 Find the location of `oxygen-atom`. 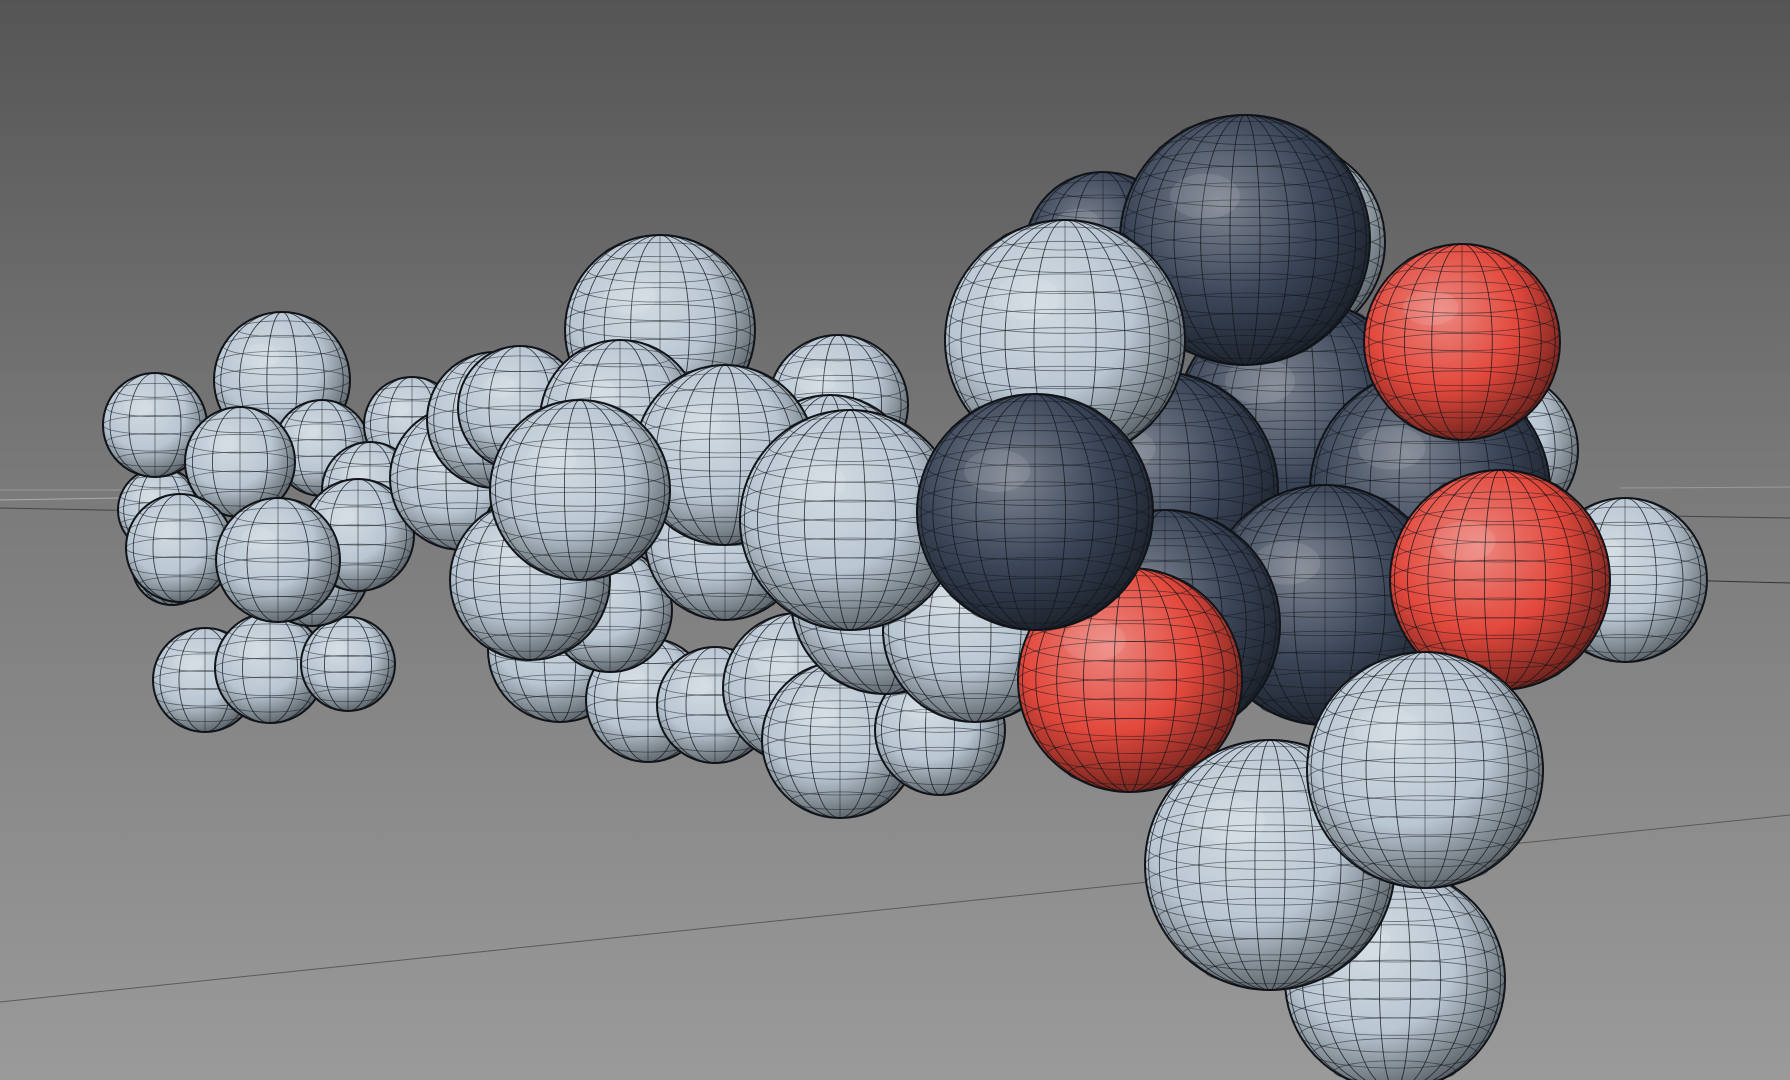

oxygen-atom is located at coordinates (1462, 342).